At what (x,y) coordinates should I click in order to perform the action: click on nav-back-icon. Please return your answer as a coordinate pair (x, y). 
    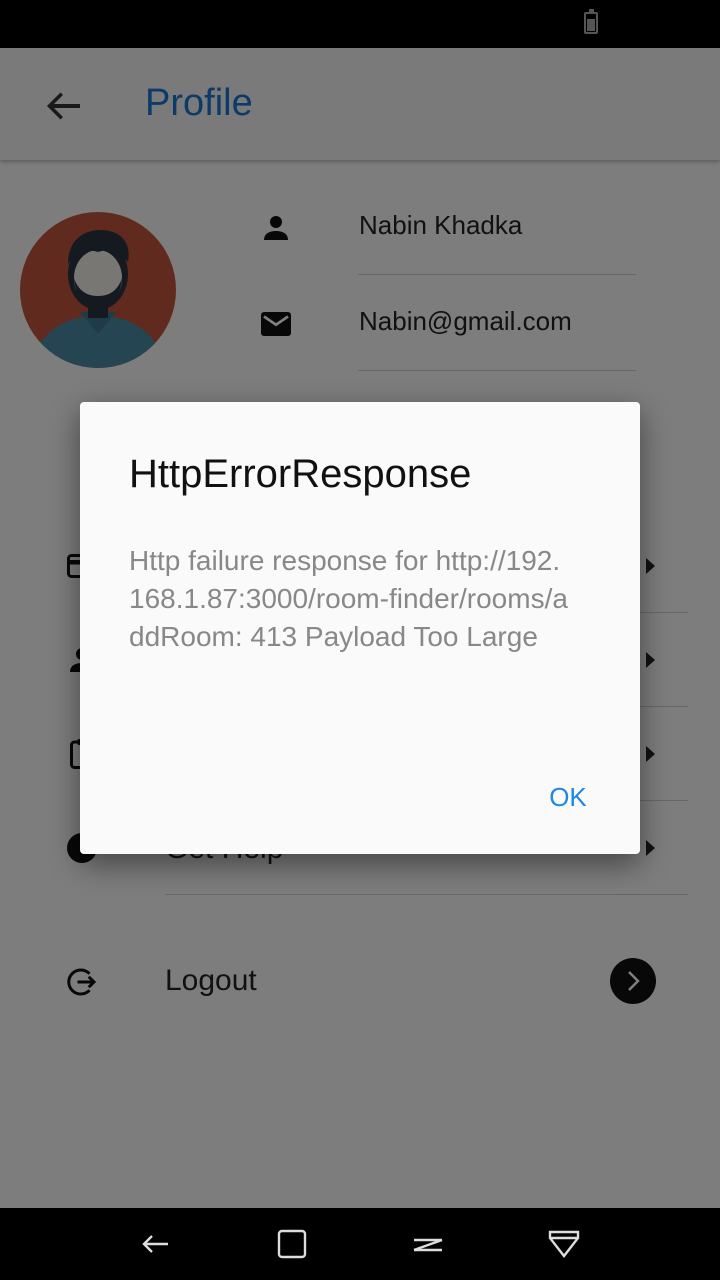
    Looking at the image, I should click on (156, 1244).